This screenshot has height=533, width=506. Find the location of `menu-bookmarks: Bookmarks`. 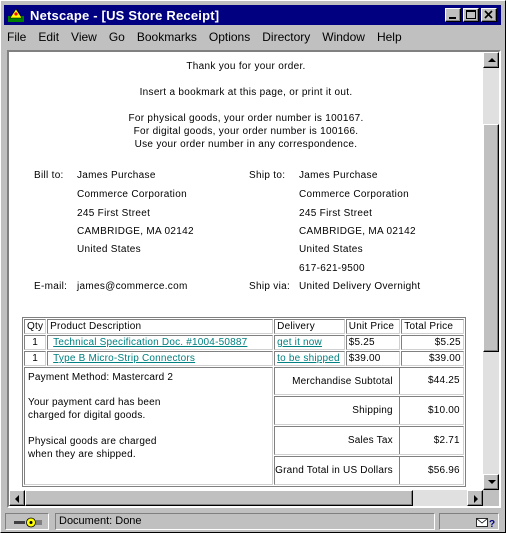

menu-bookmarks: Bookmarks is located at coordinates (167, 37).